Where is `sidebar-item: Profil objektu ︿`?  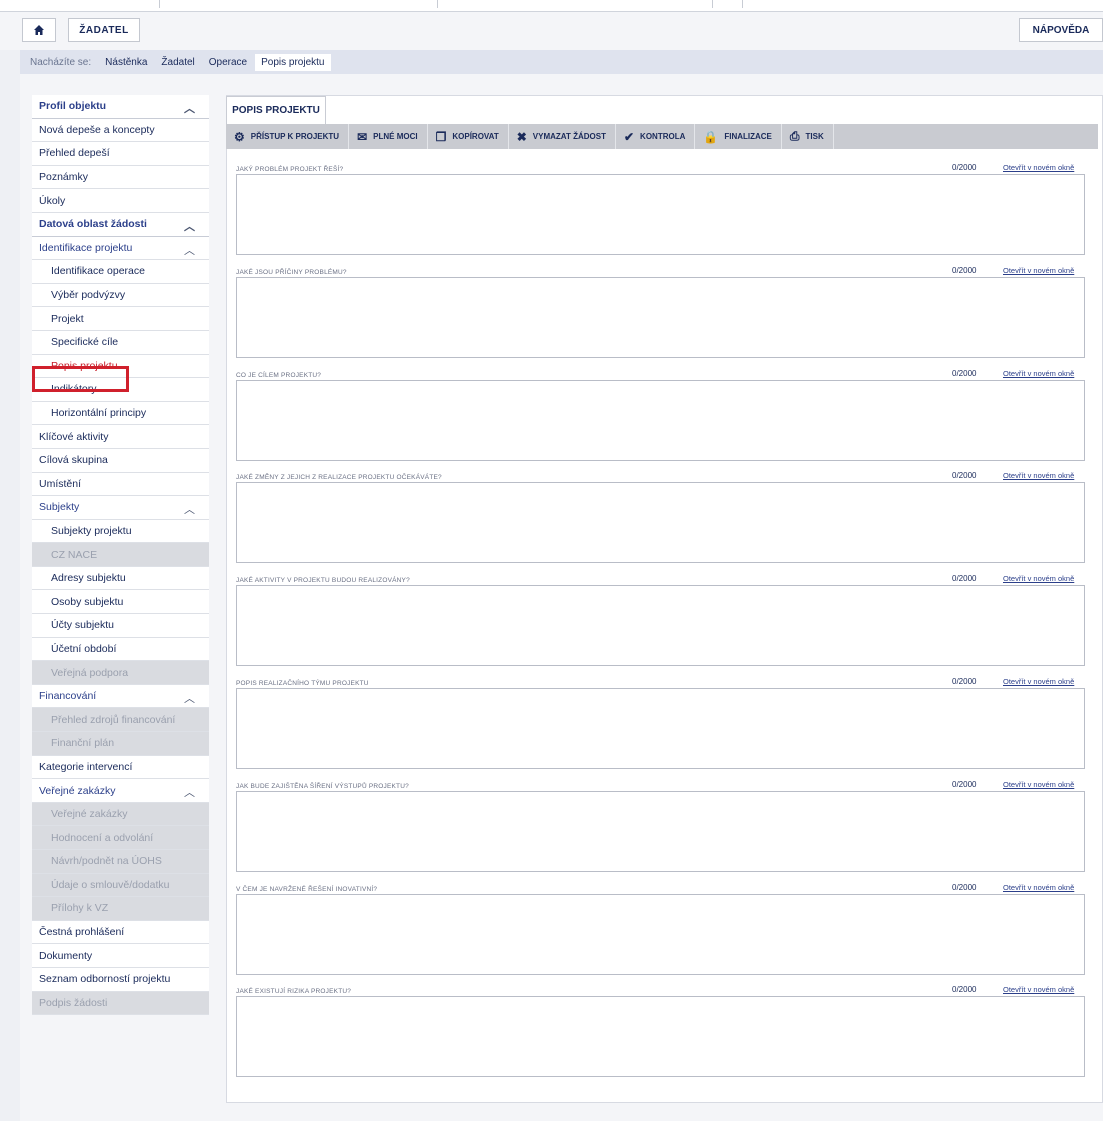 sidebar-item: Profil objektu ︿ is located at coordinates (120, 107).